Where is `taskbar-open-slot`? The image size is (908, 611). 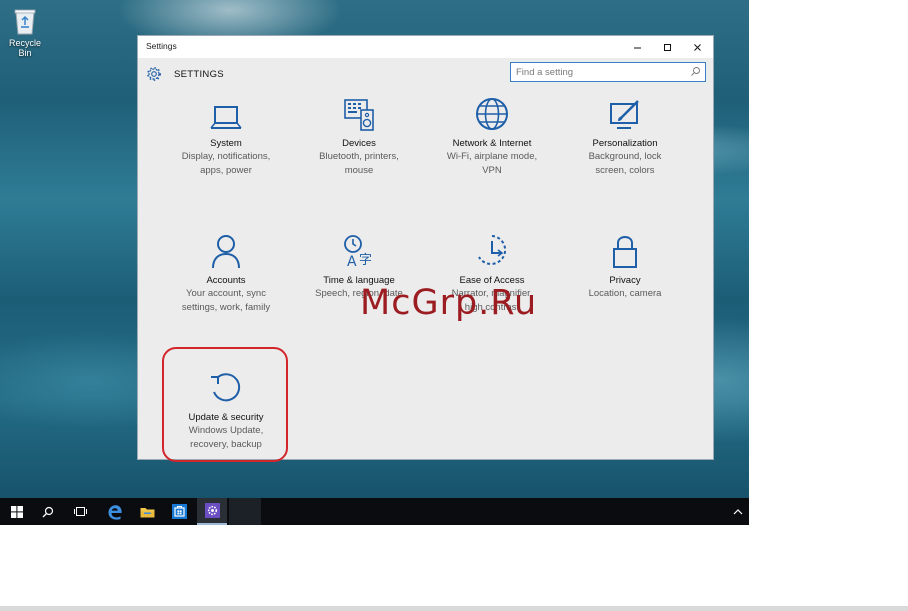
taskbar-open-slot is located at coordinates (245, 511).